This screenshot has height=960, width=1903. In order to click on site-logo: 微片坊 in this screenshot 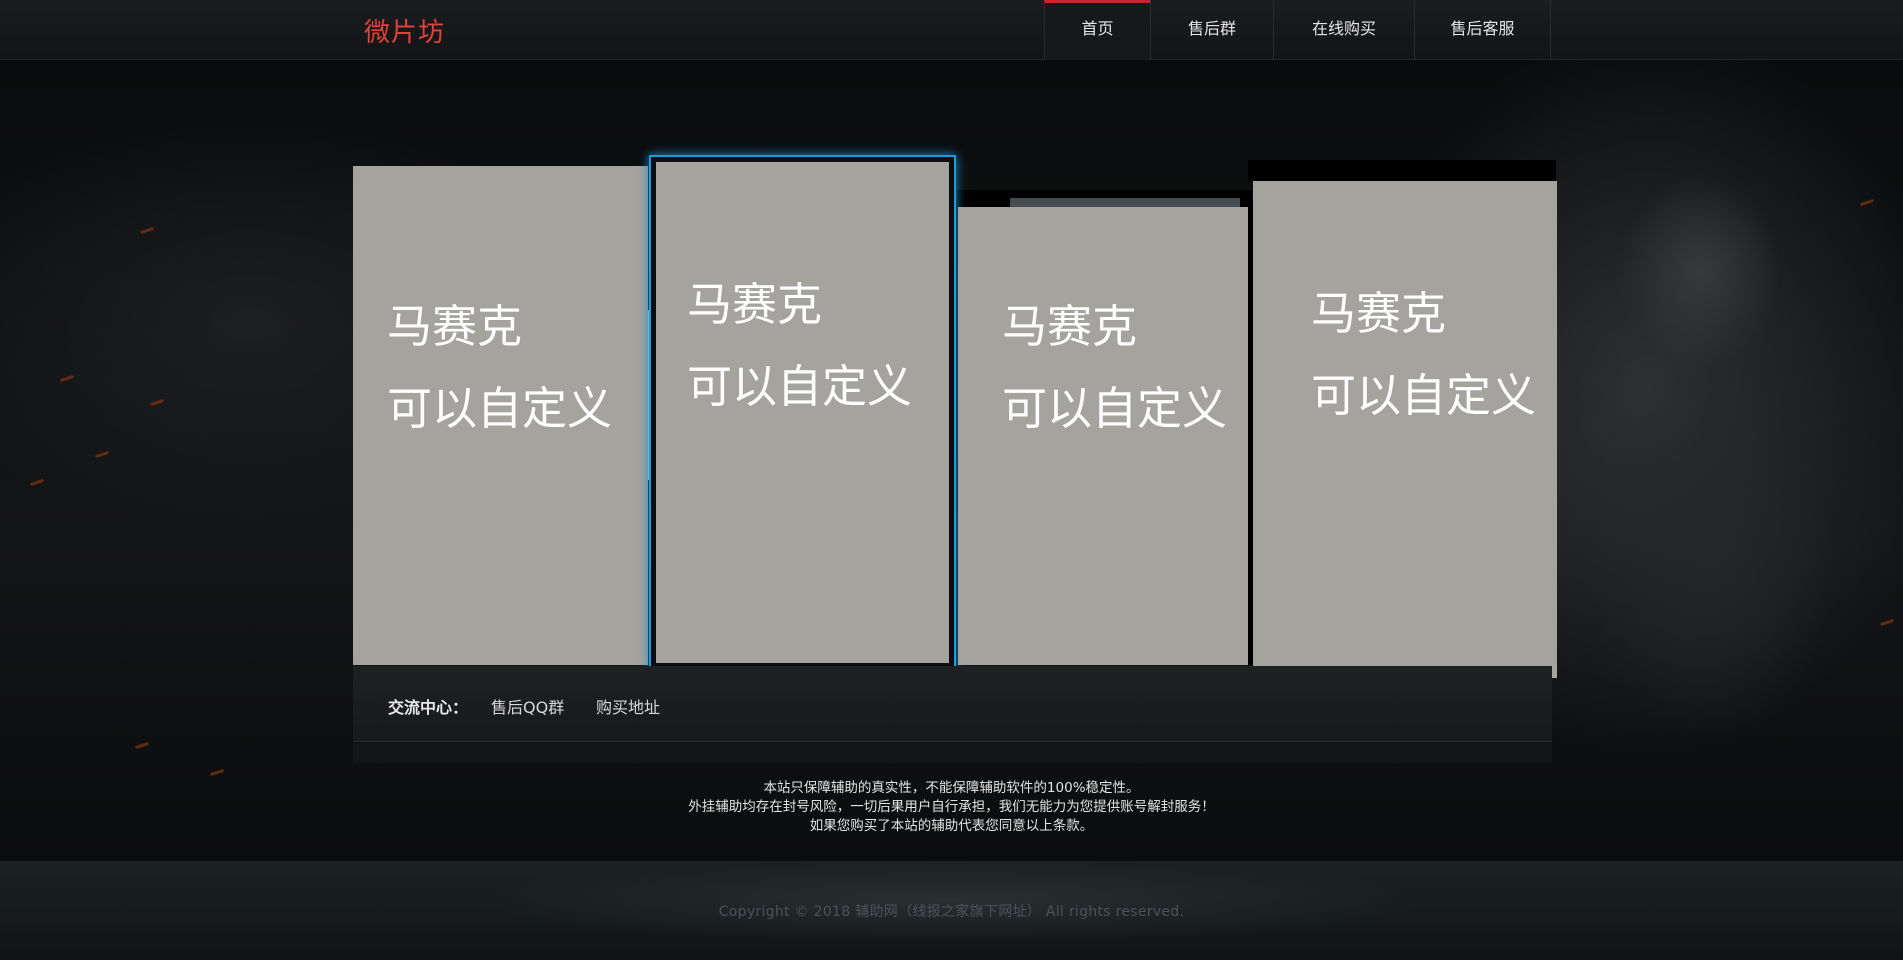, I will do `click(404, 30)`.